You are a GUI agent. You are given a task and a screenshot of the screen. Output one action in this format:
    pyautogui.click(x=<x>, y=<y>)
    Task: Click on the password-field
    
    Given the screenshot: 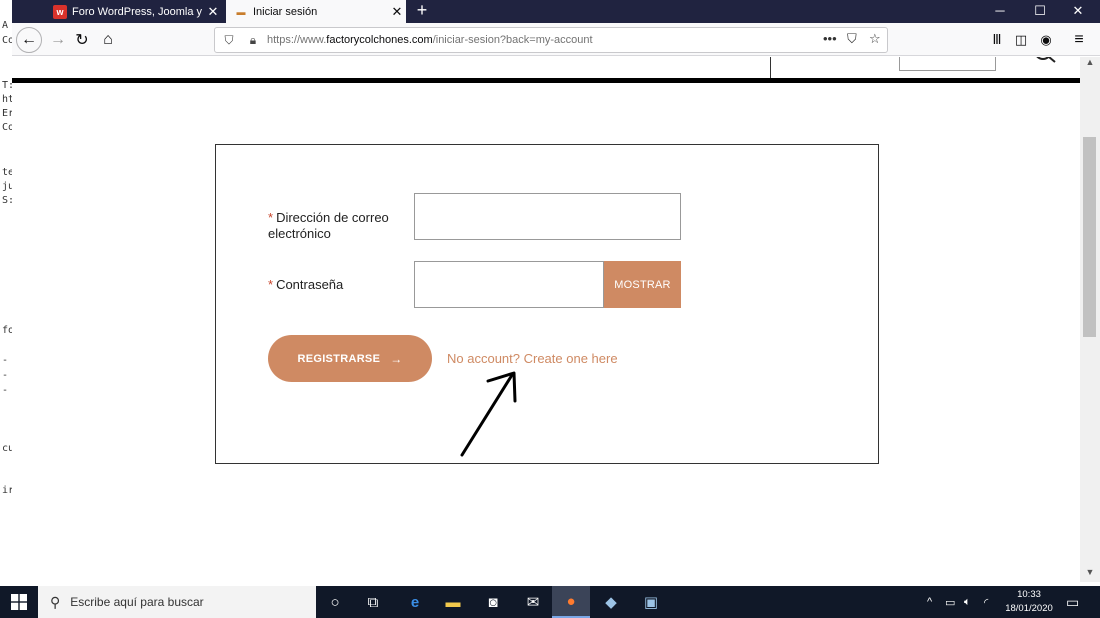 What is the action you would take?
    pyautogui.click(x=509, y=284)
    